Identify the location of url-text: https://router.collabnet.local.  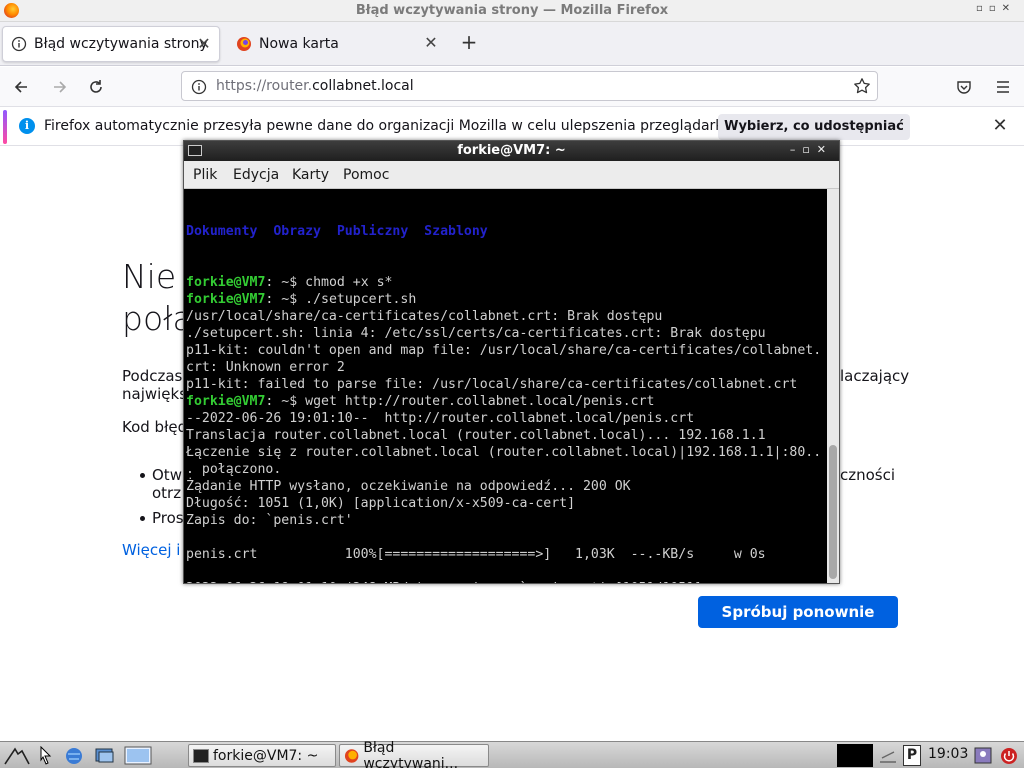
(315, 86).